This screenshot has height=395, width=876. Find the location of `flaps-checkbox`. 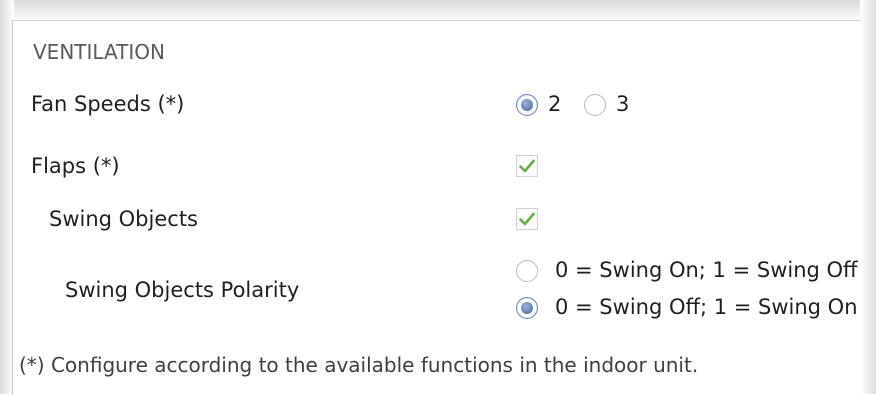

flaps-checkbox is located at coordinates (527, 166).